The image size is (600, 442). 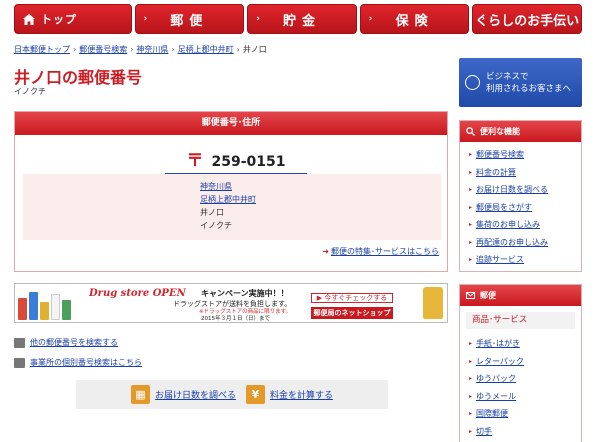 I want to click on convenient-functions-title: 便利な機能, so click(x=500, y=131).